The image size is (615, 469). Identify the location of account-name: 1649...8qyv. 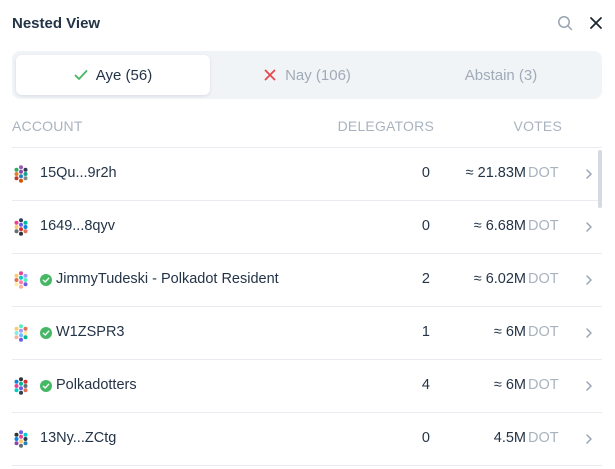
(77, 226).